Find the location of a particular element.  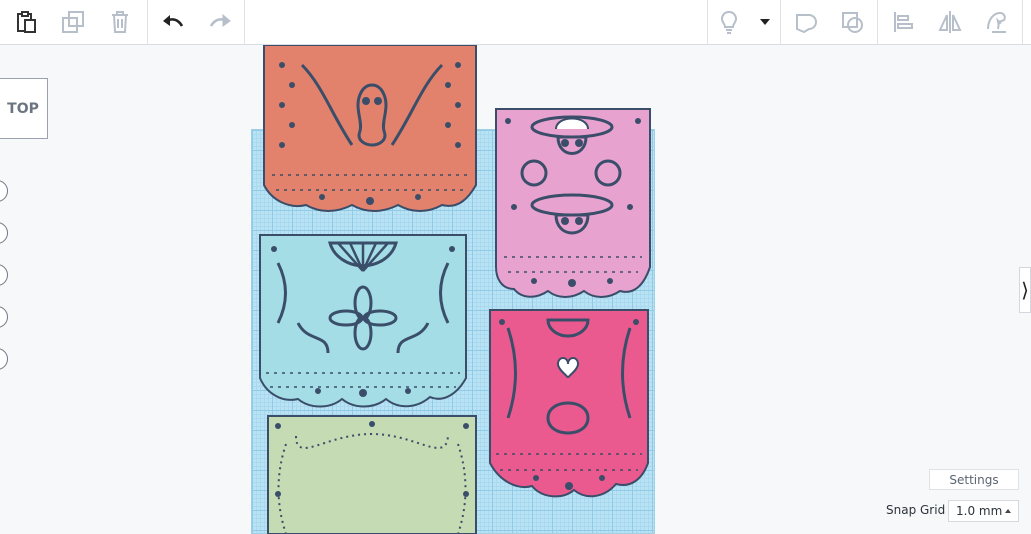

history-tools is located at coordinates (196, 22).